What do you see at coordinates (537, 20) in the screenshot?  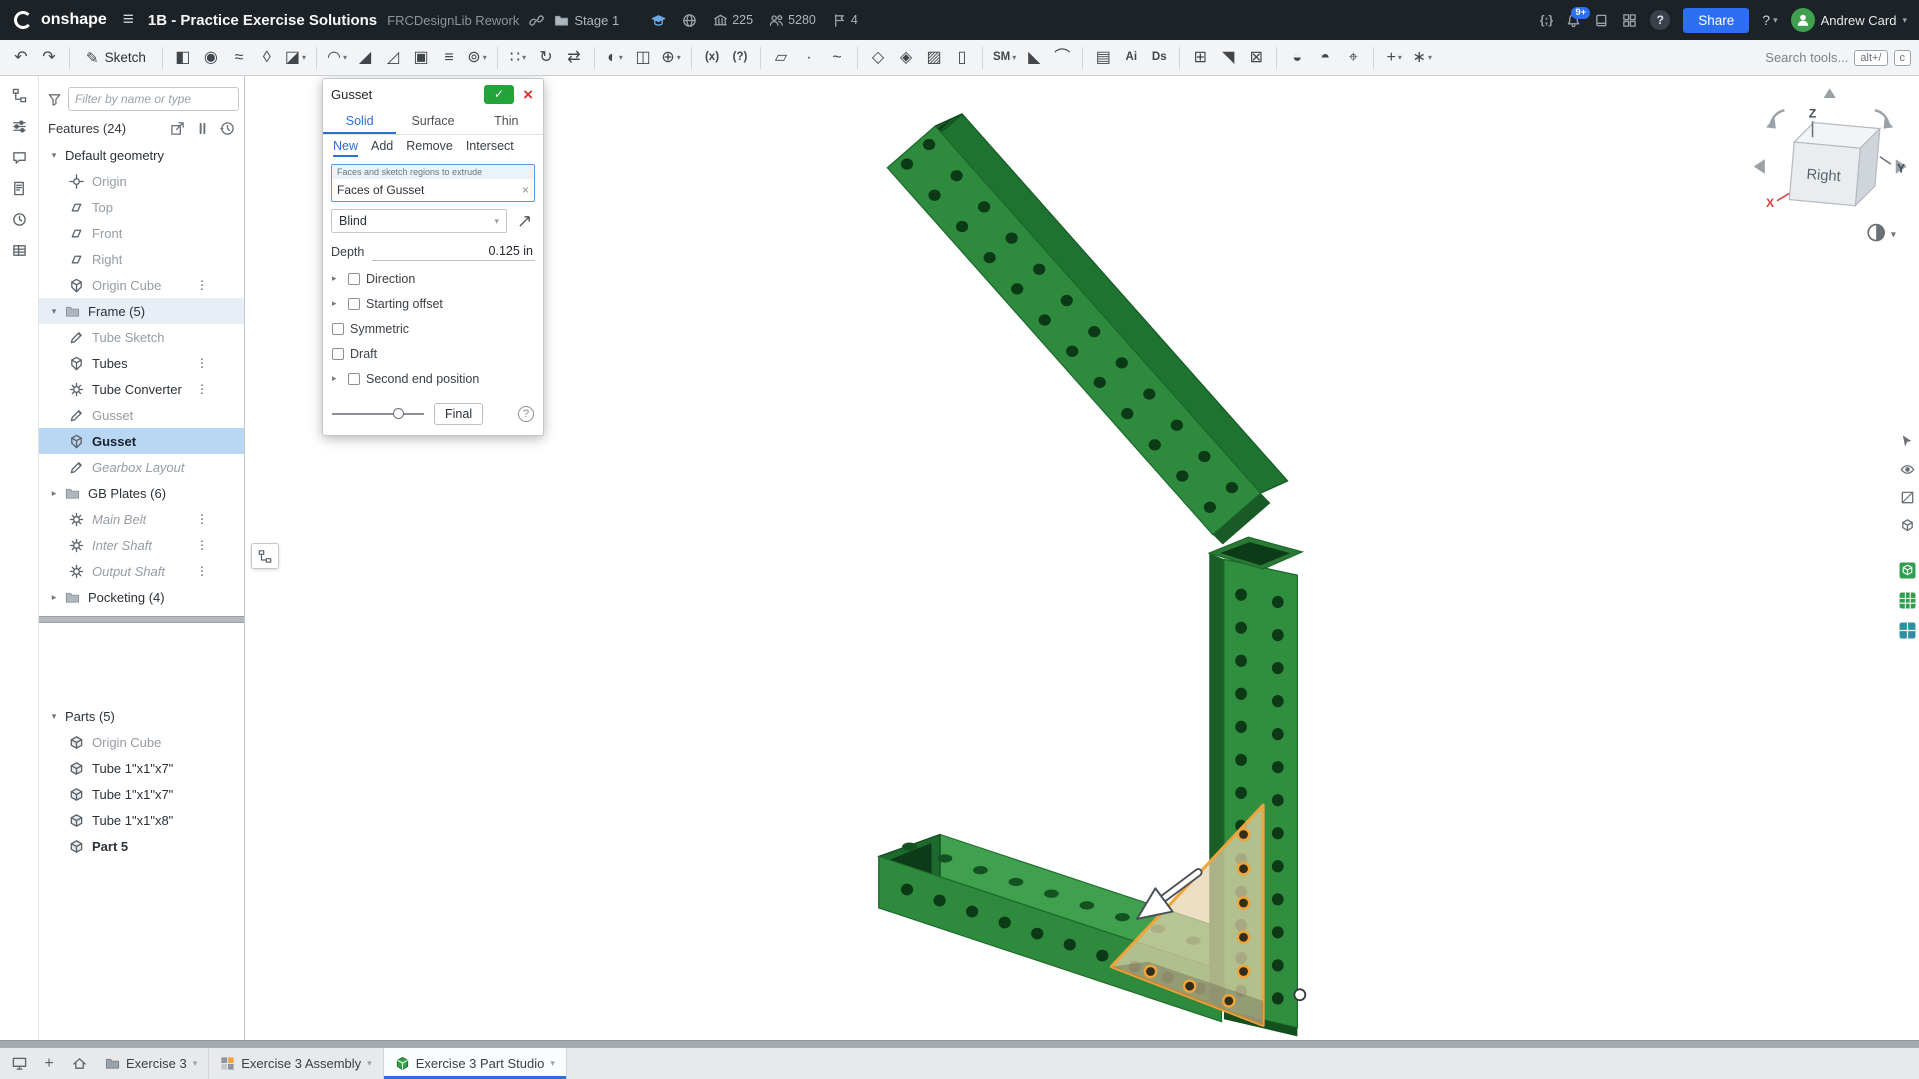 I see `link-icon` at bounding box center [537, 20].